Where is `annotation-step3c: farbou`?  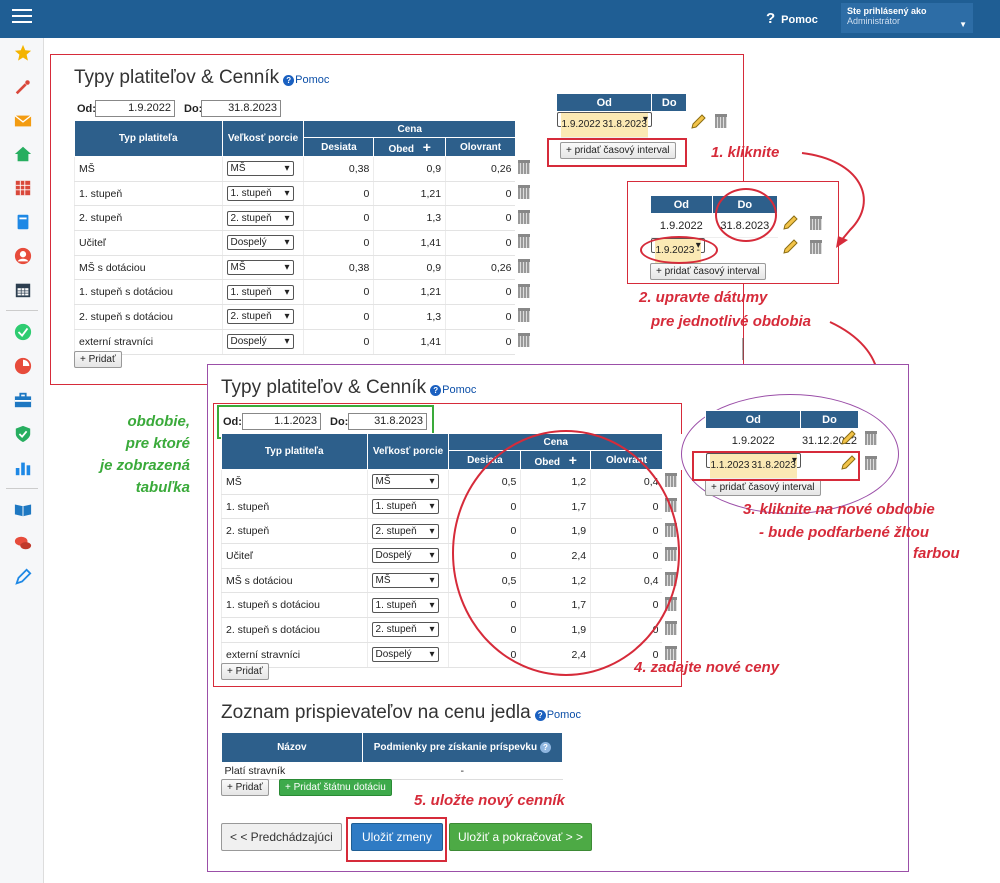
annotation-step3c: farbou is located at coordinates (936, 553).